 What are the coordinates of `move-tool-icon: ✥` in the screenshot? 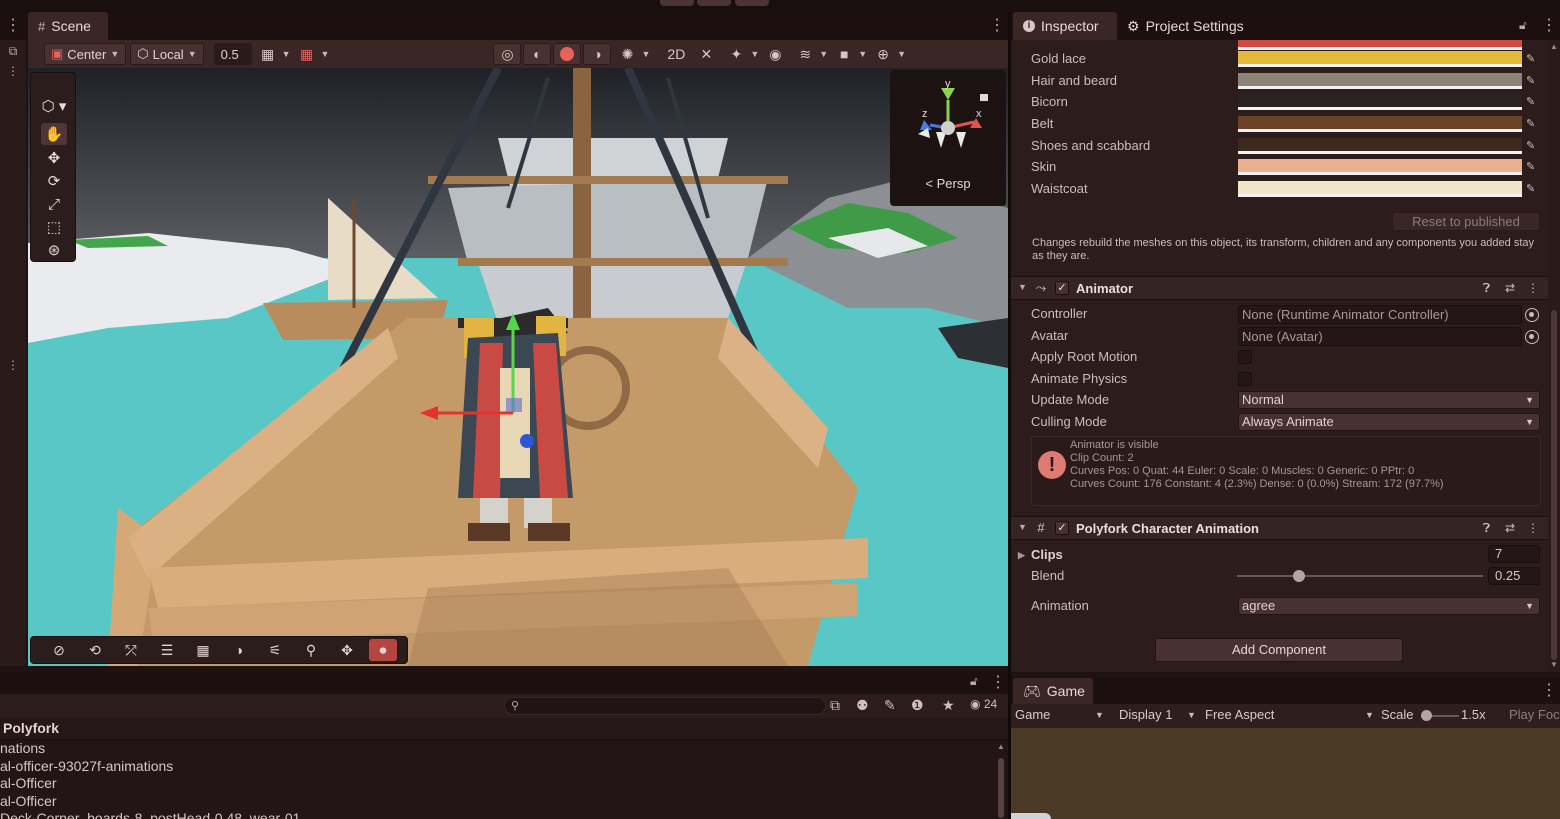 It's located at (54, 158).